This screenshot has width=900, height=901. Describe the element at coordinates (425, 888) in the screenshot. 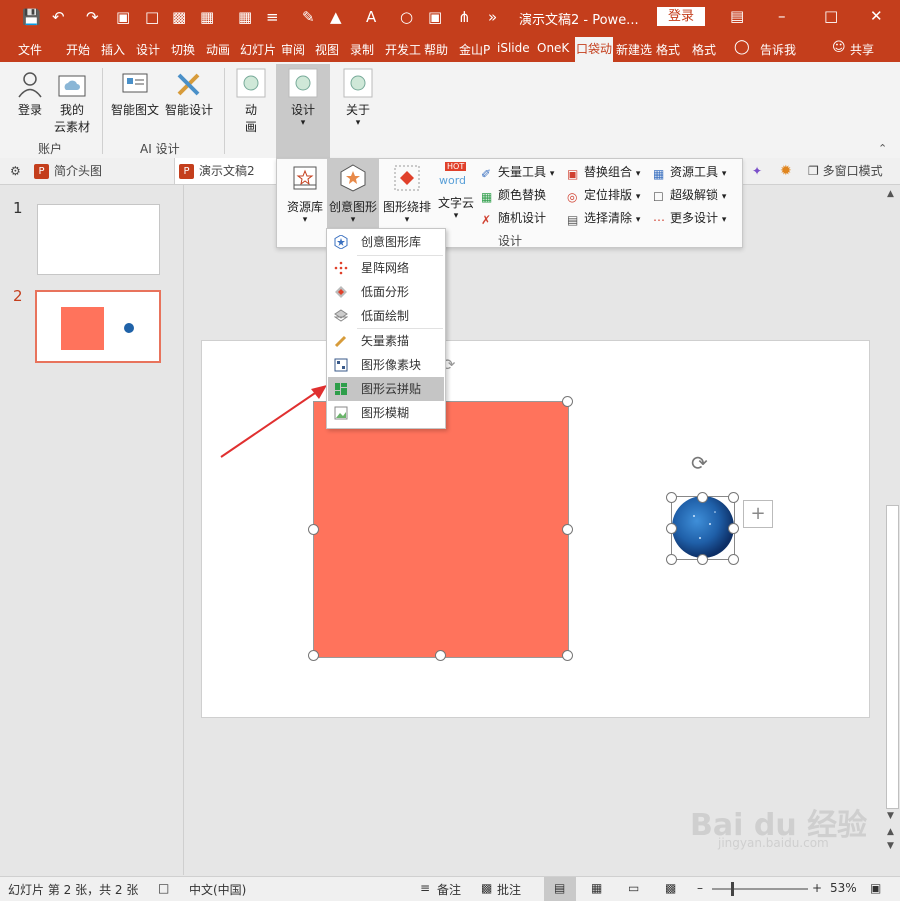

I see `notes-icon: ≡` at that location.